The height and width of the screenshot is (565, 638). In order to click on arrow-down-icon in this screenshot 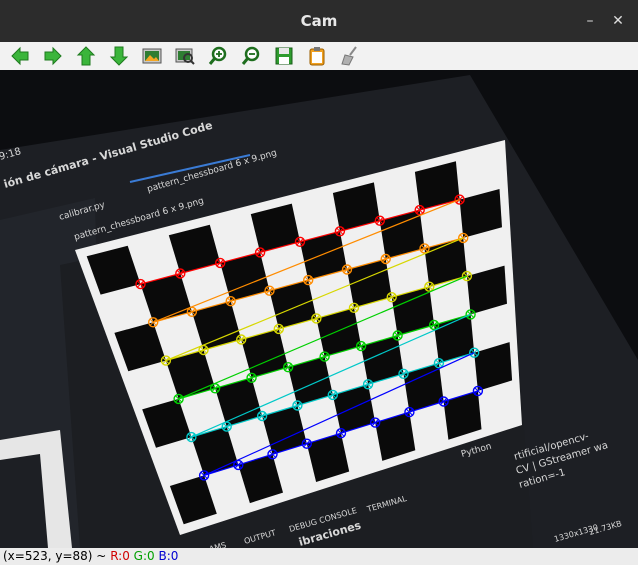, I will do `click(119, 56)`.